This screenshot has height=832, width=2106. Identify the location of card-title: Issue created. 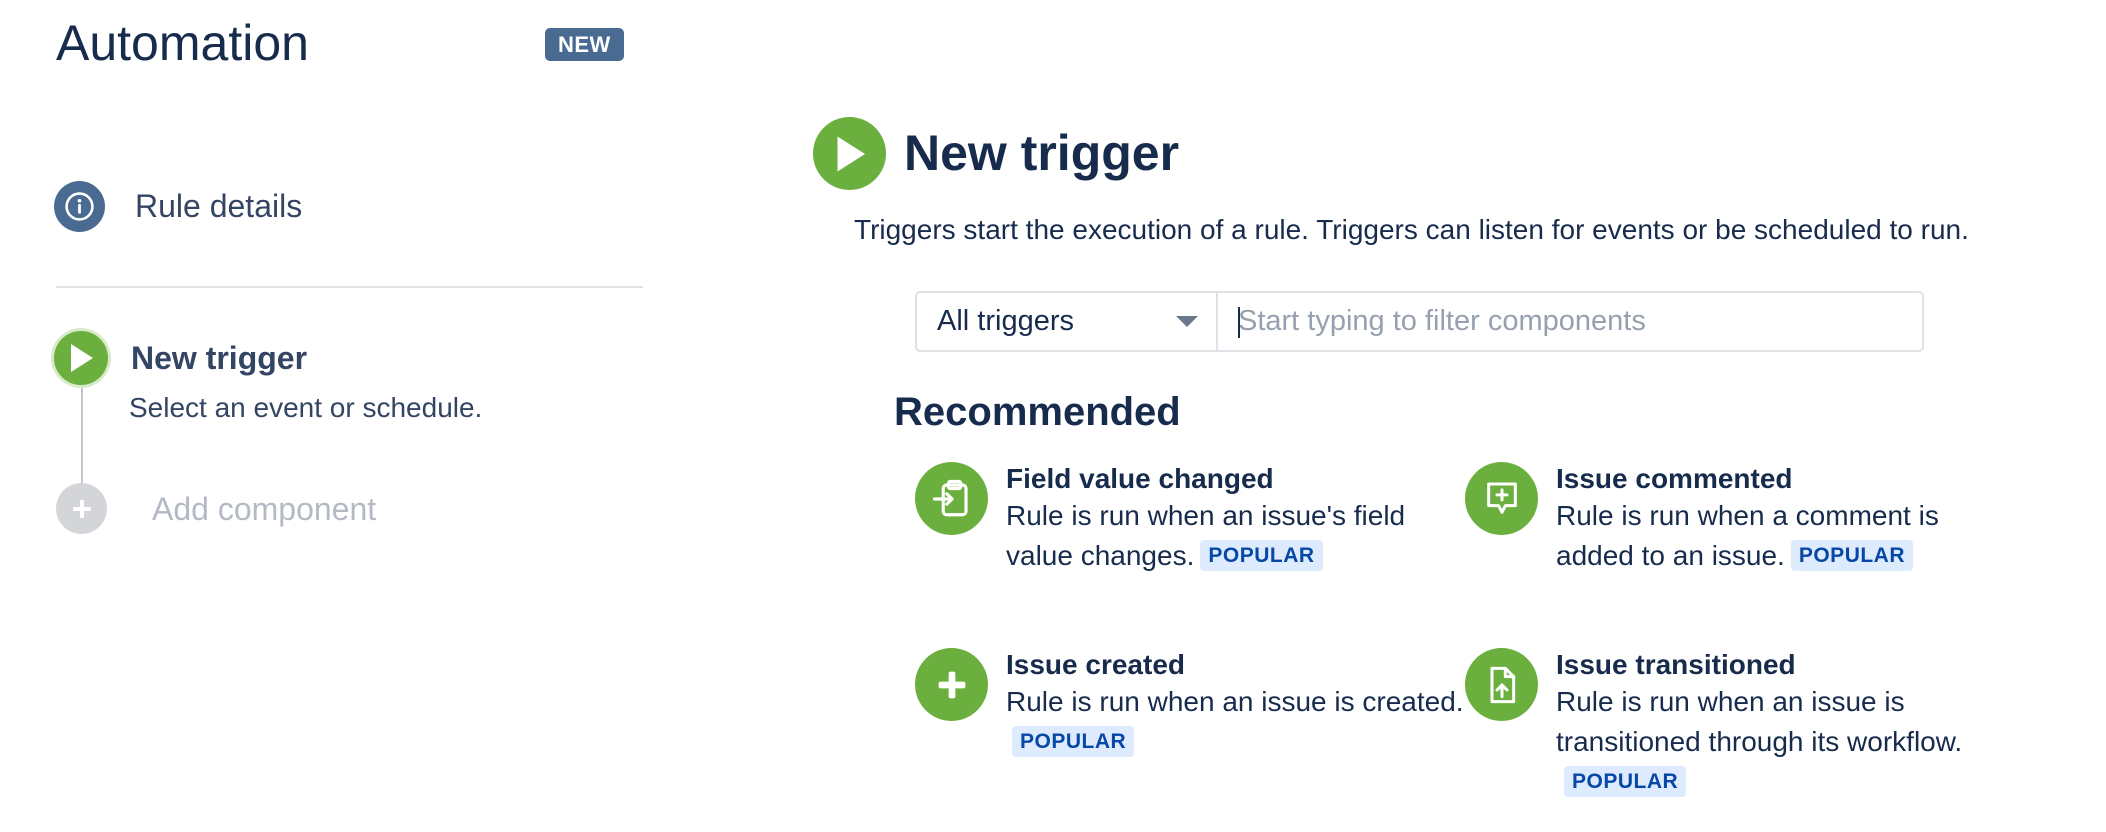
(1095, 664).